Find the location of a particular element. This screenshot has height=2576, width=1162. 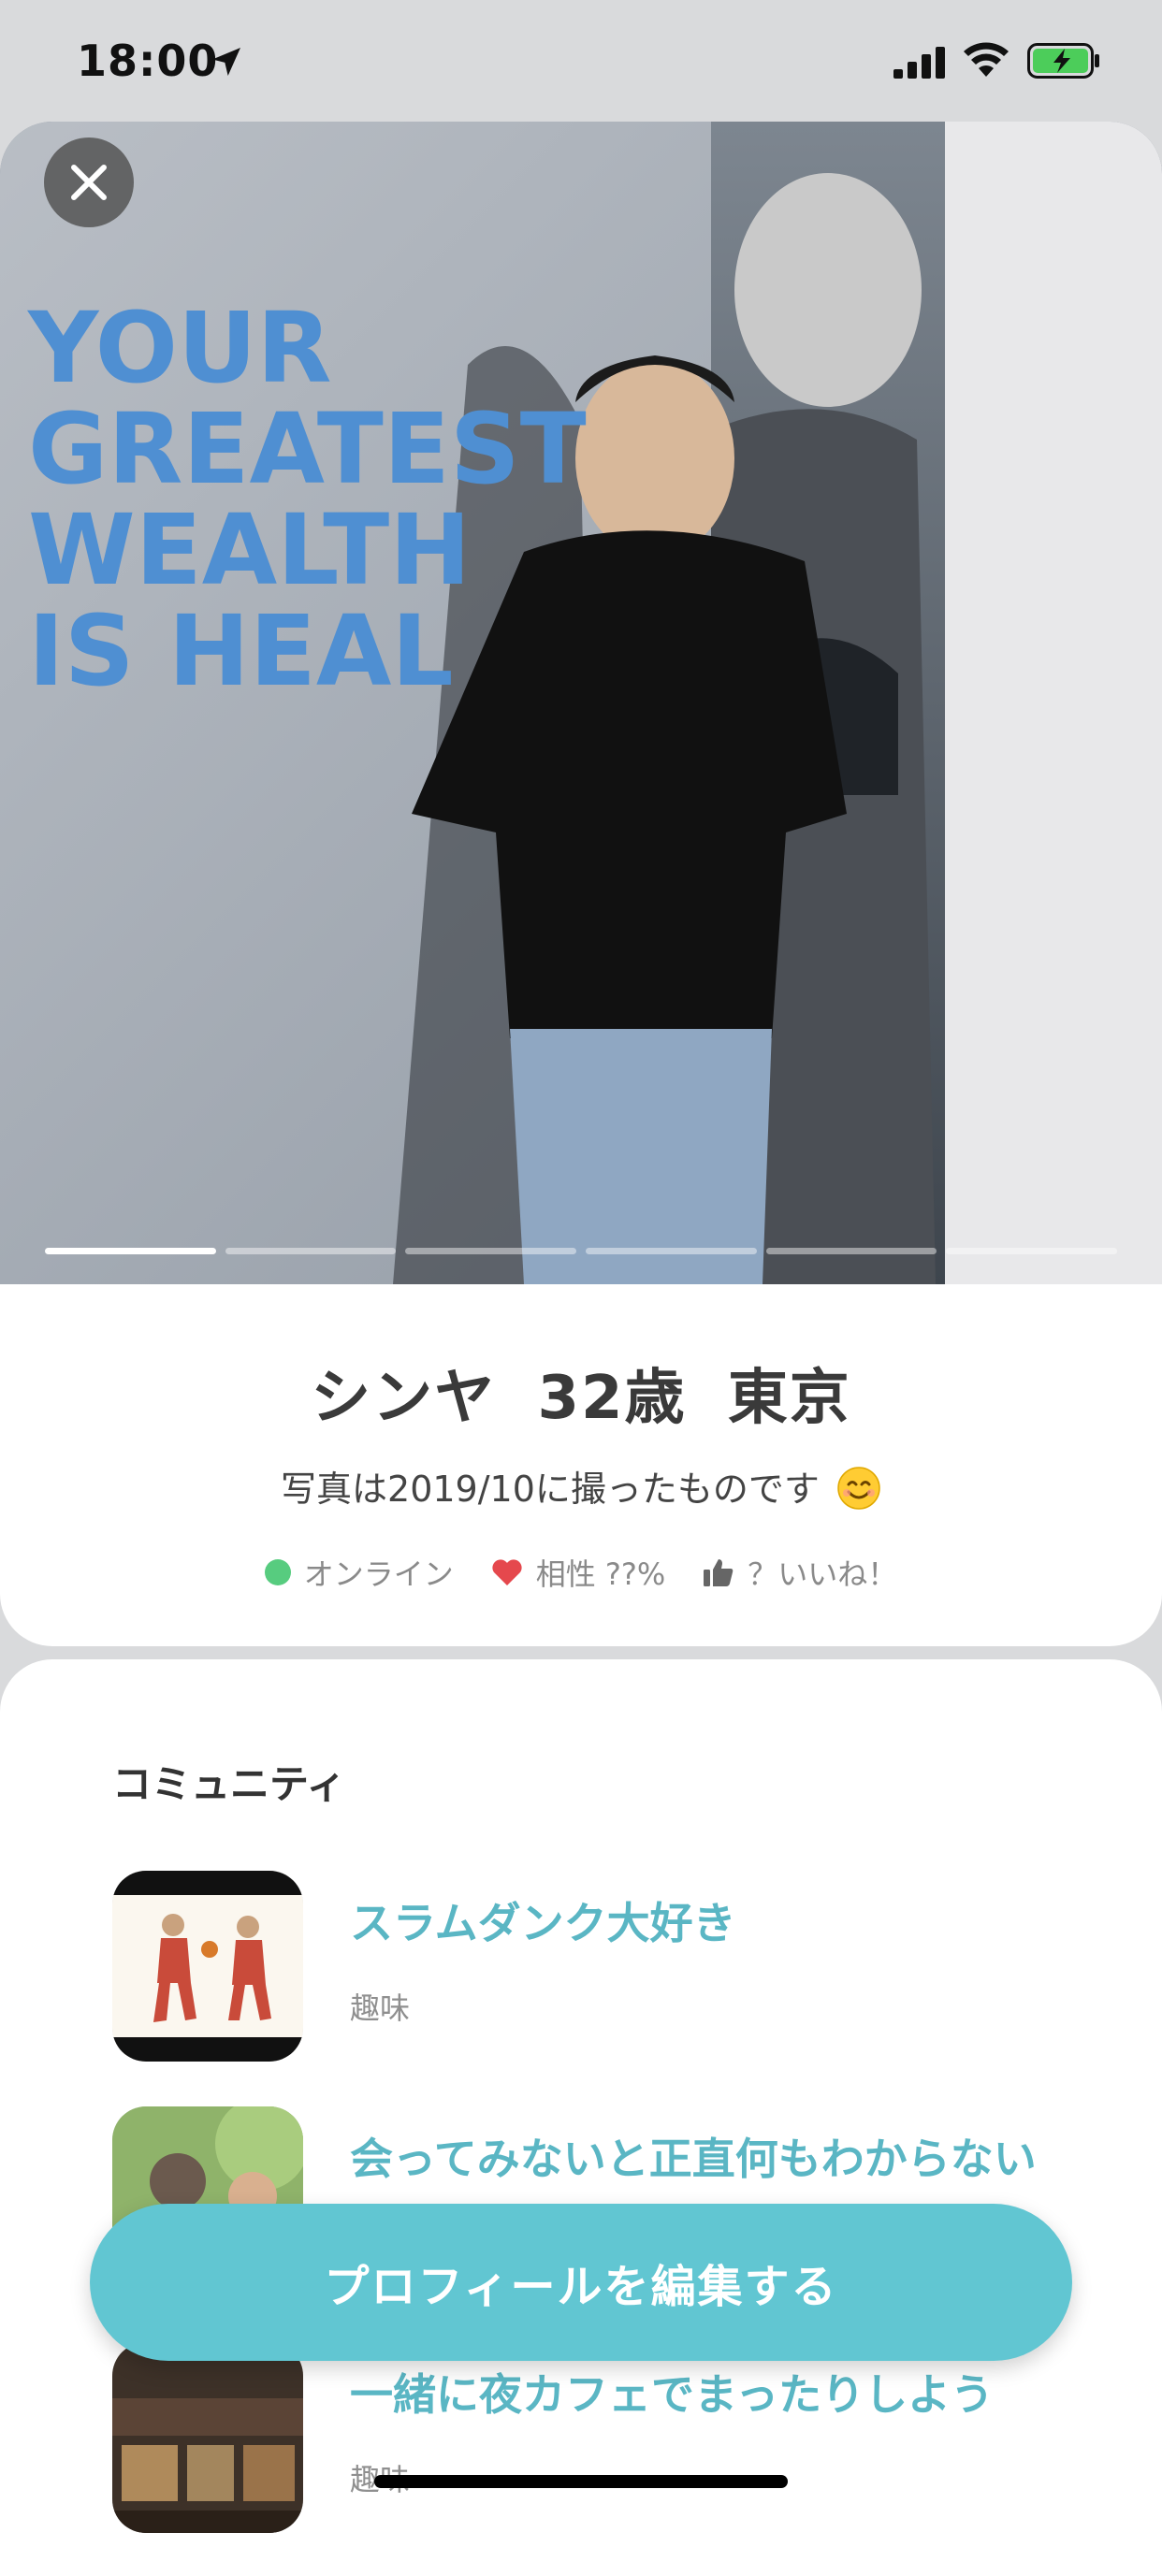

cellular-signal-icon is located at coordinates (919, 63).